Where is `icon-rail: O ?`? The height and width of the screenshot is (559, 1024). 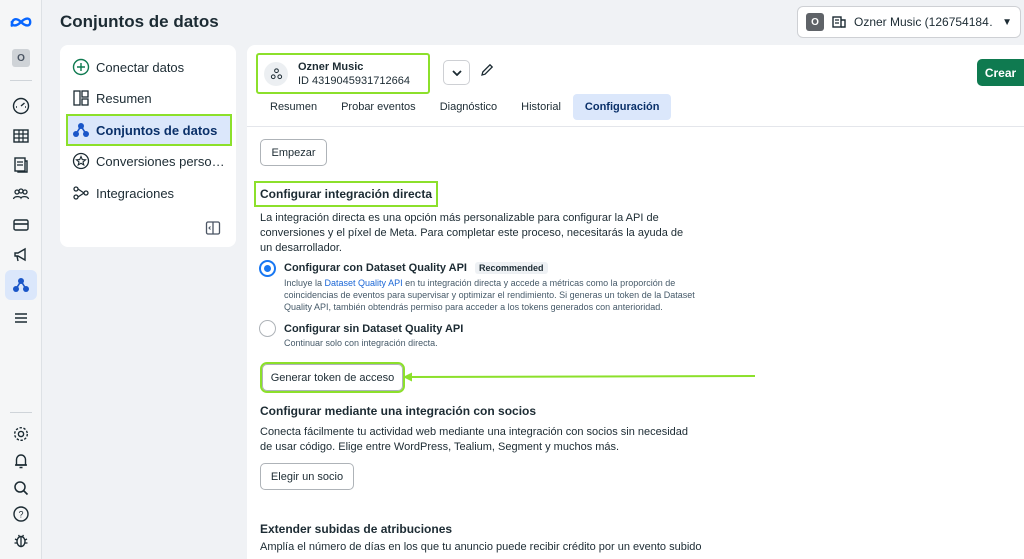
icon-rail: O ? is located at coordinates (21, 279).